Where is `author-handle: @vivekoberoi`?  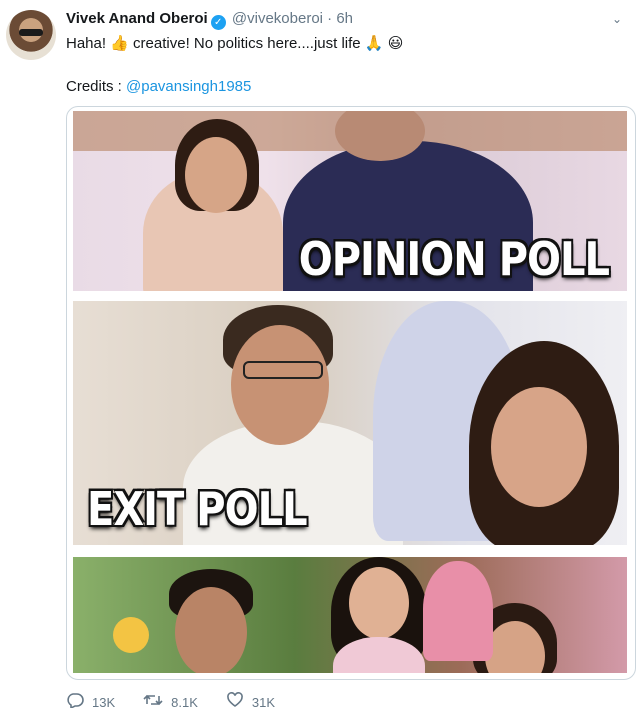
author-handle: @vivekoberoi is located at coordinates (277, 18).